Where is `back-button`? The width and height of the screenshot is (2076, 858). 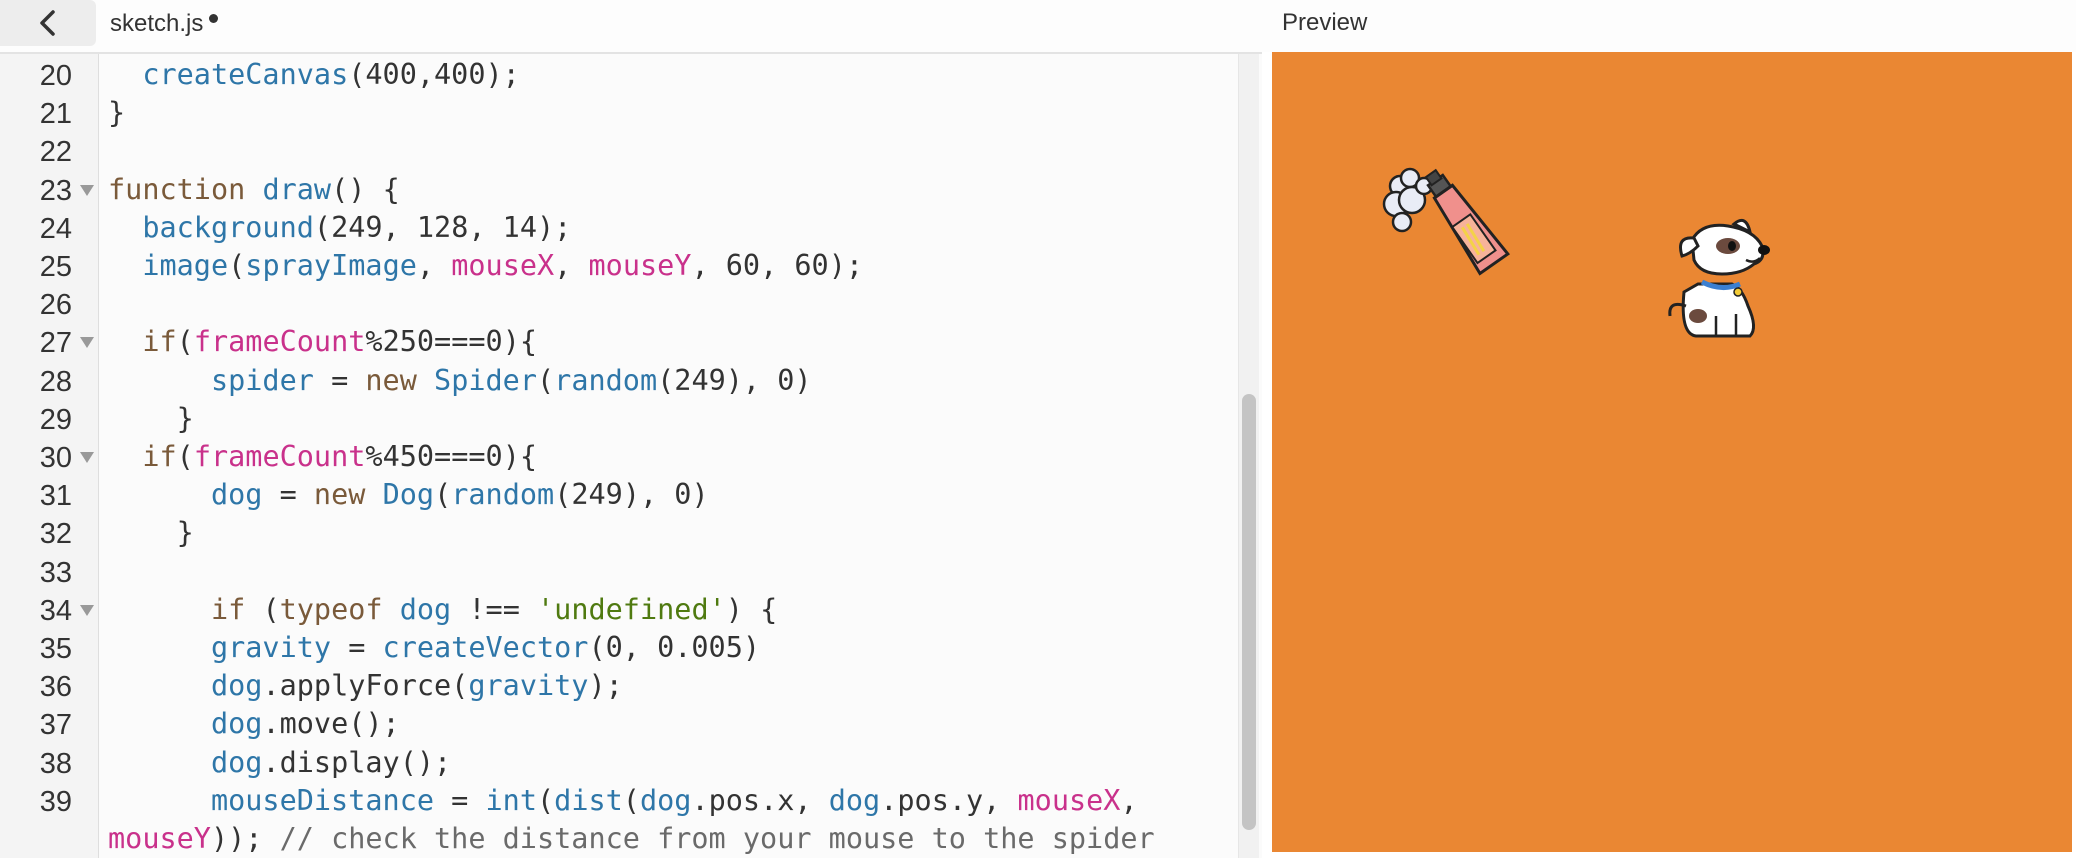 back-button is located at coordinates (48, 23).